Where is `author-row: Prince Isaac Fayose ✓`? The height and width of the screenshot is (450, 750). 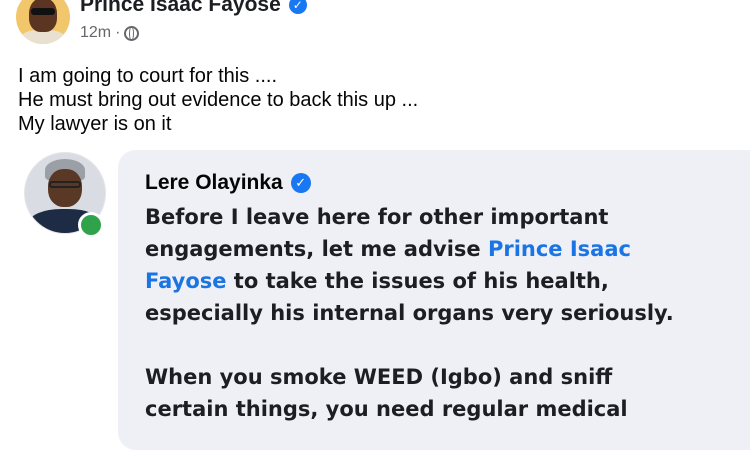
author-row: Prince Isaac Fayose ✓ is located at coordinates (193, 10).